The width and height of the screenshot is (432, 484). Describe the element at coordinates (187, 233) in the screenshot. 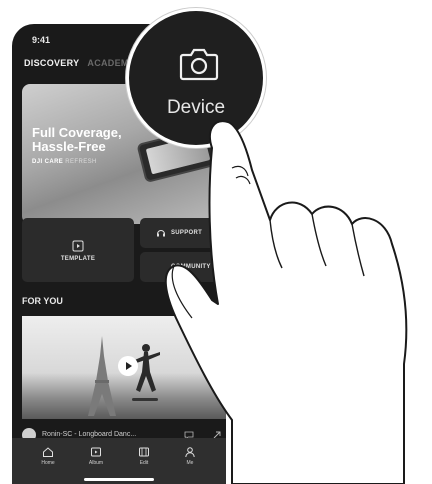

I see `support-label: SUPPORT` at that location.